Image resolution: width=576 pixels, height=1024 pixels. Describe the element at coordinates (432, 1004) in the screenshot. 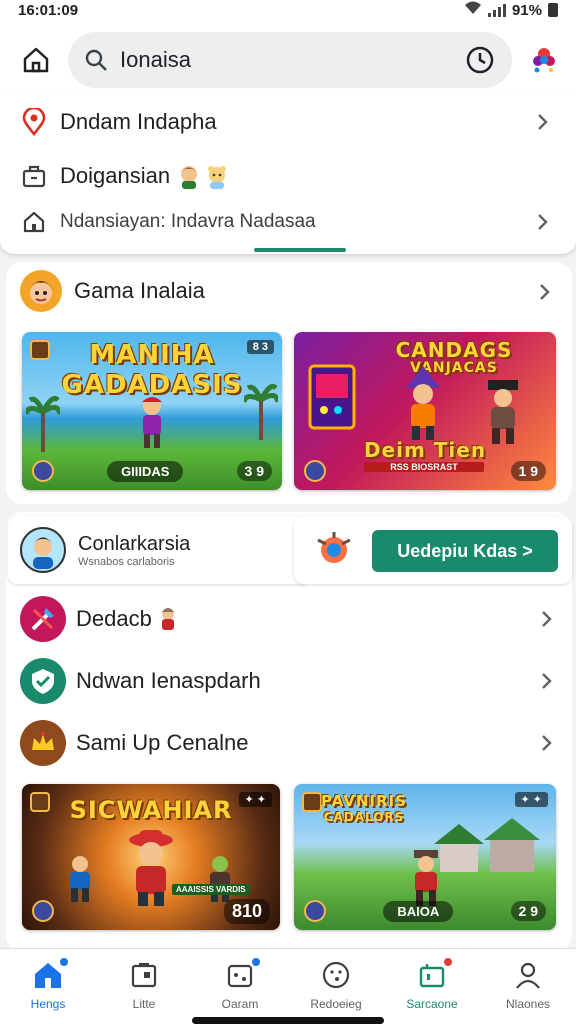

I see `nav-label: Sarcaone` at that location.